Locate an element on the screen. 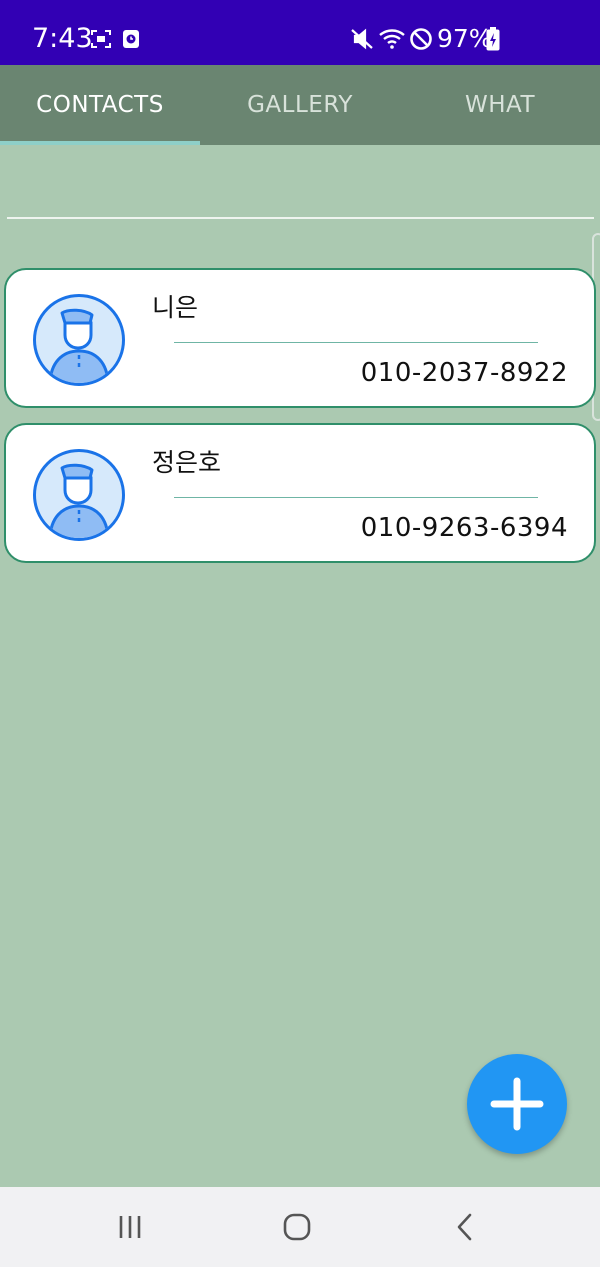 Image resolution: width=600 pixels, height=1267 pixels. contact-card: 니은 010-2037-8922 is located at coordinates (300, 338).